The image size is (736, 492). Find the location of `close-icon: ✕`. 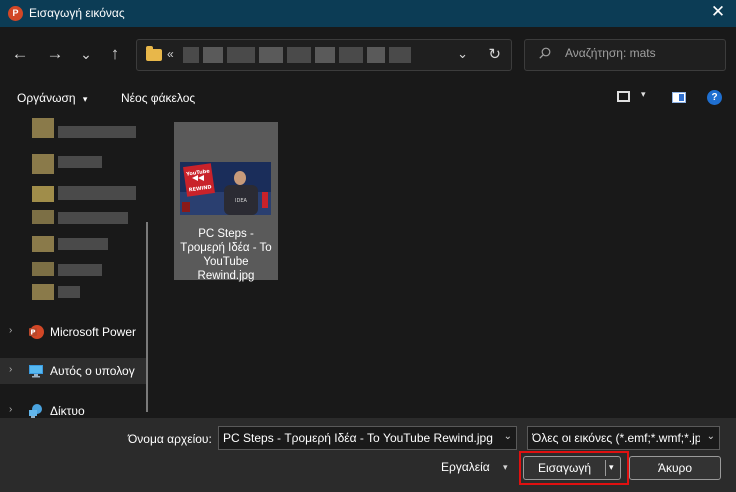

close-icon: ✕ is located at coordinates (718, 12).